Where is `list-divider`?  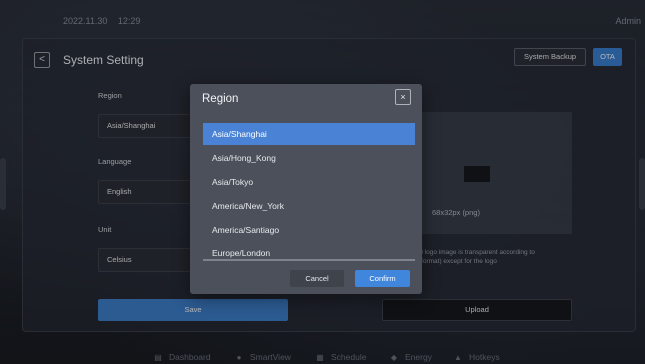 list-divider is located at coordinates (309, 260).